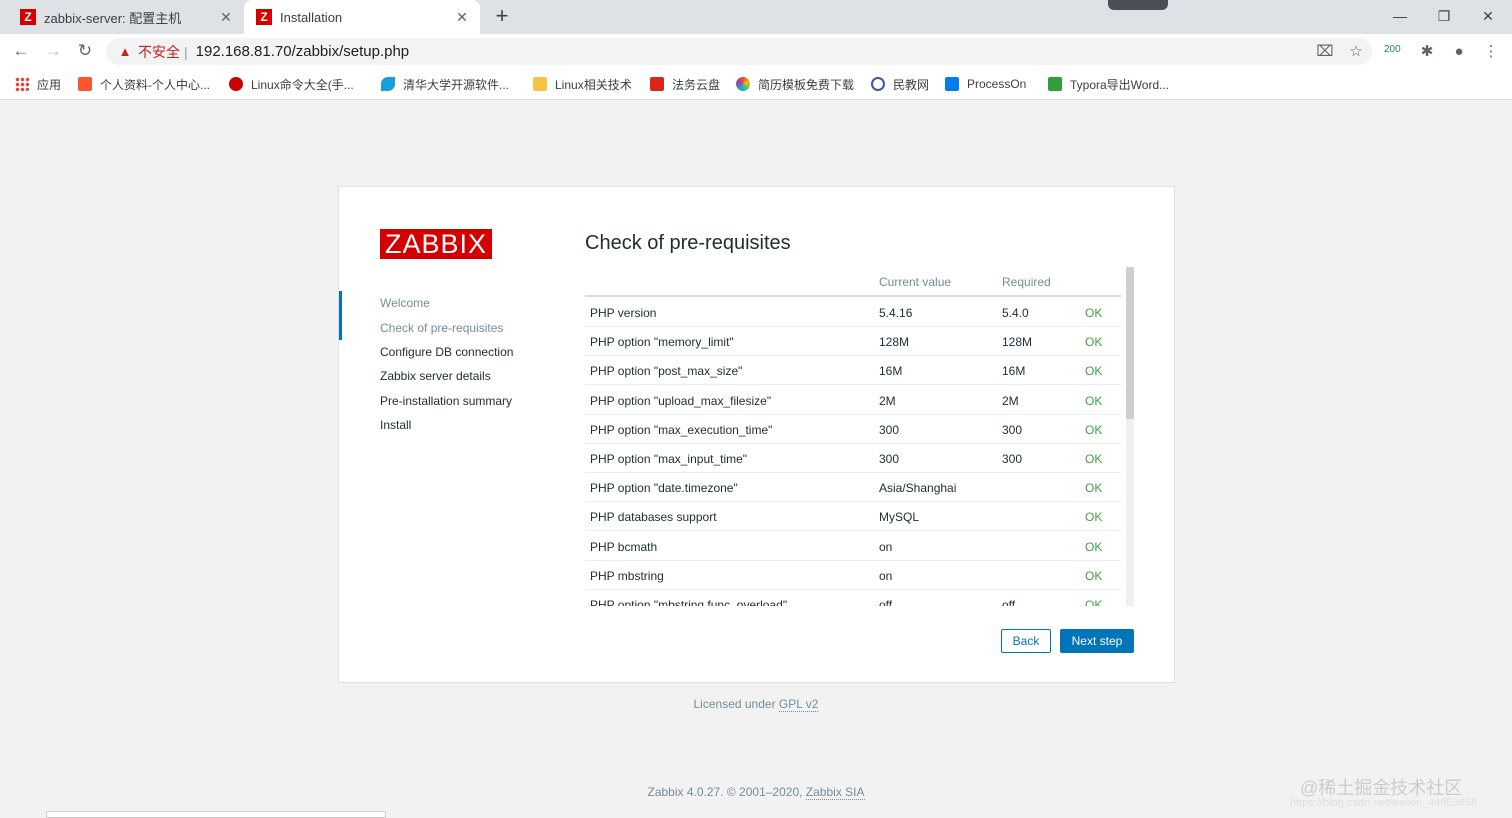  I want to click on table-row: PHP option "upload_max_filesize" 2M 2M OK, so click(853, 400).